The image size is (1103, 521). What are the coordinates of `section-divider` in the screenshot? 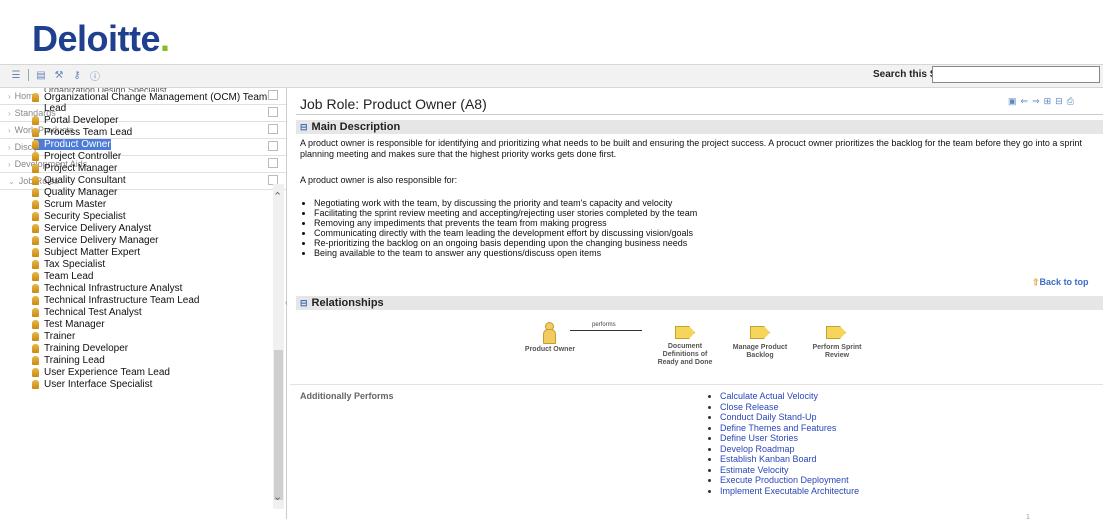 It's located at (696, 384).